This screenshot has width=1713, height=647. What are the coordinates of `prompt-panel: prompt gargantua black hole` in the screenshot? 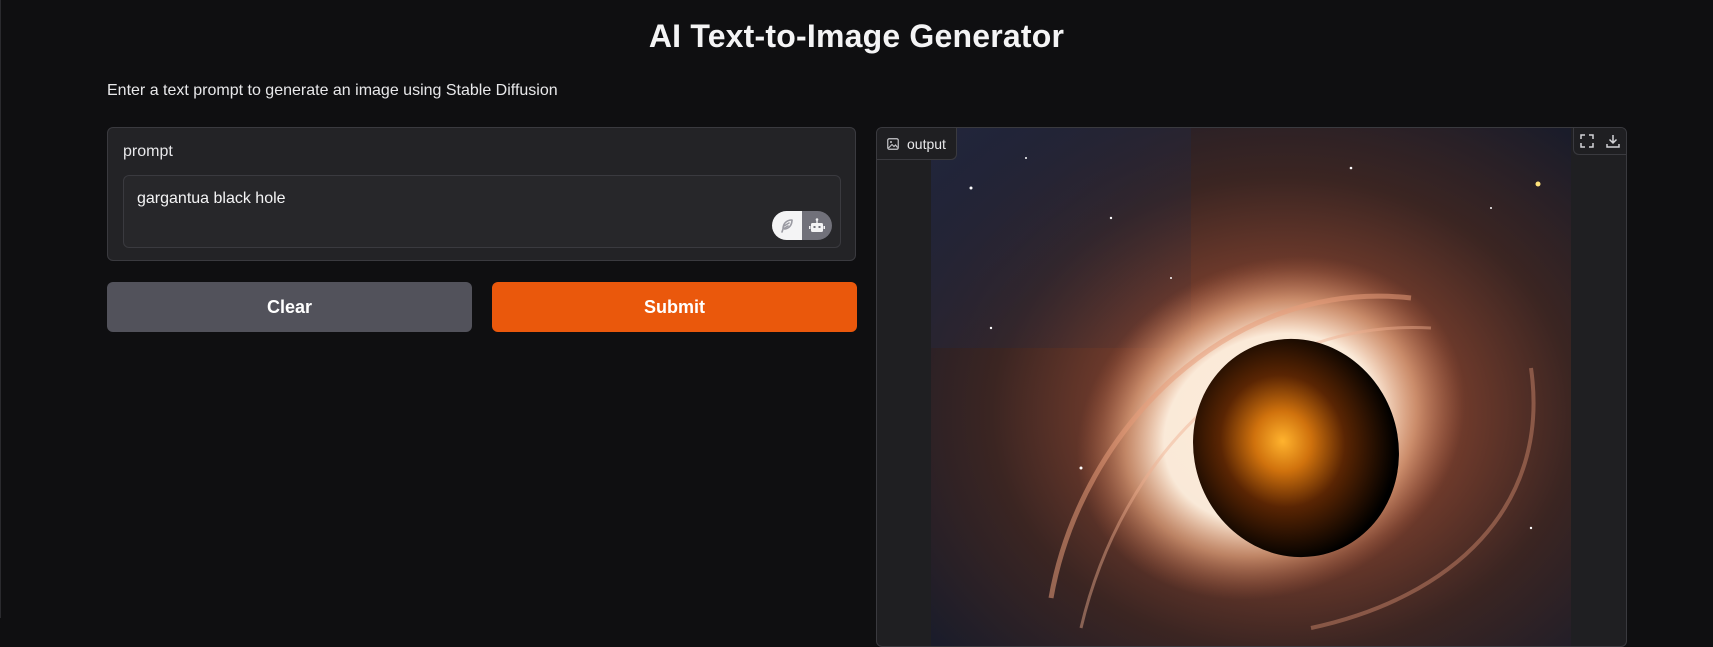 It's located at (481, 194).